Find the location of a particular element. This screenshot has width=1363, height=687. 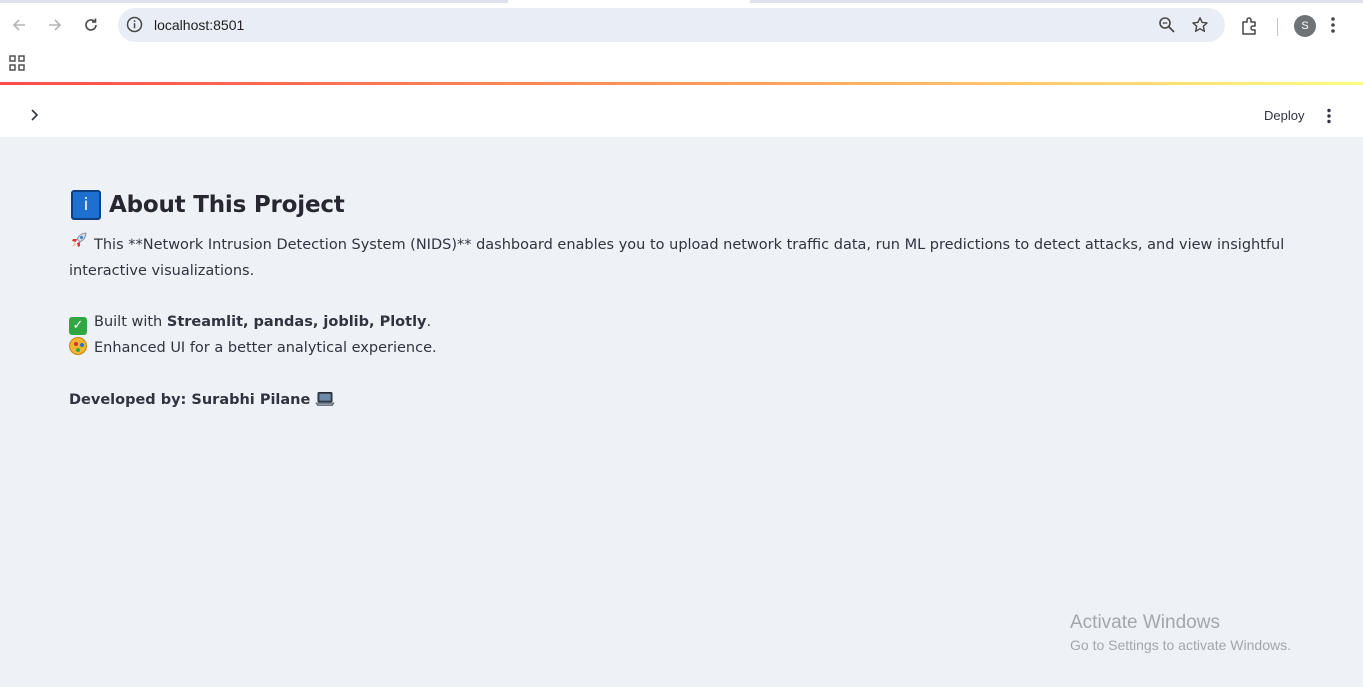

browser-menu-icon is located at coordinates (1333, 27).